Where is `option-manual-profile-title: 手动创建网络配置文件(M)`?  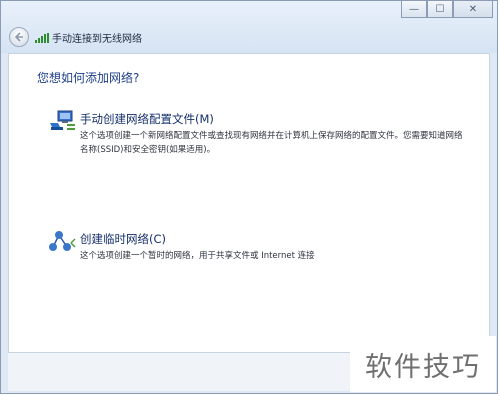
option-manual-profile-title: 手动创建网络配置文件(M) is located at coordinates (147, 119).